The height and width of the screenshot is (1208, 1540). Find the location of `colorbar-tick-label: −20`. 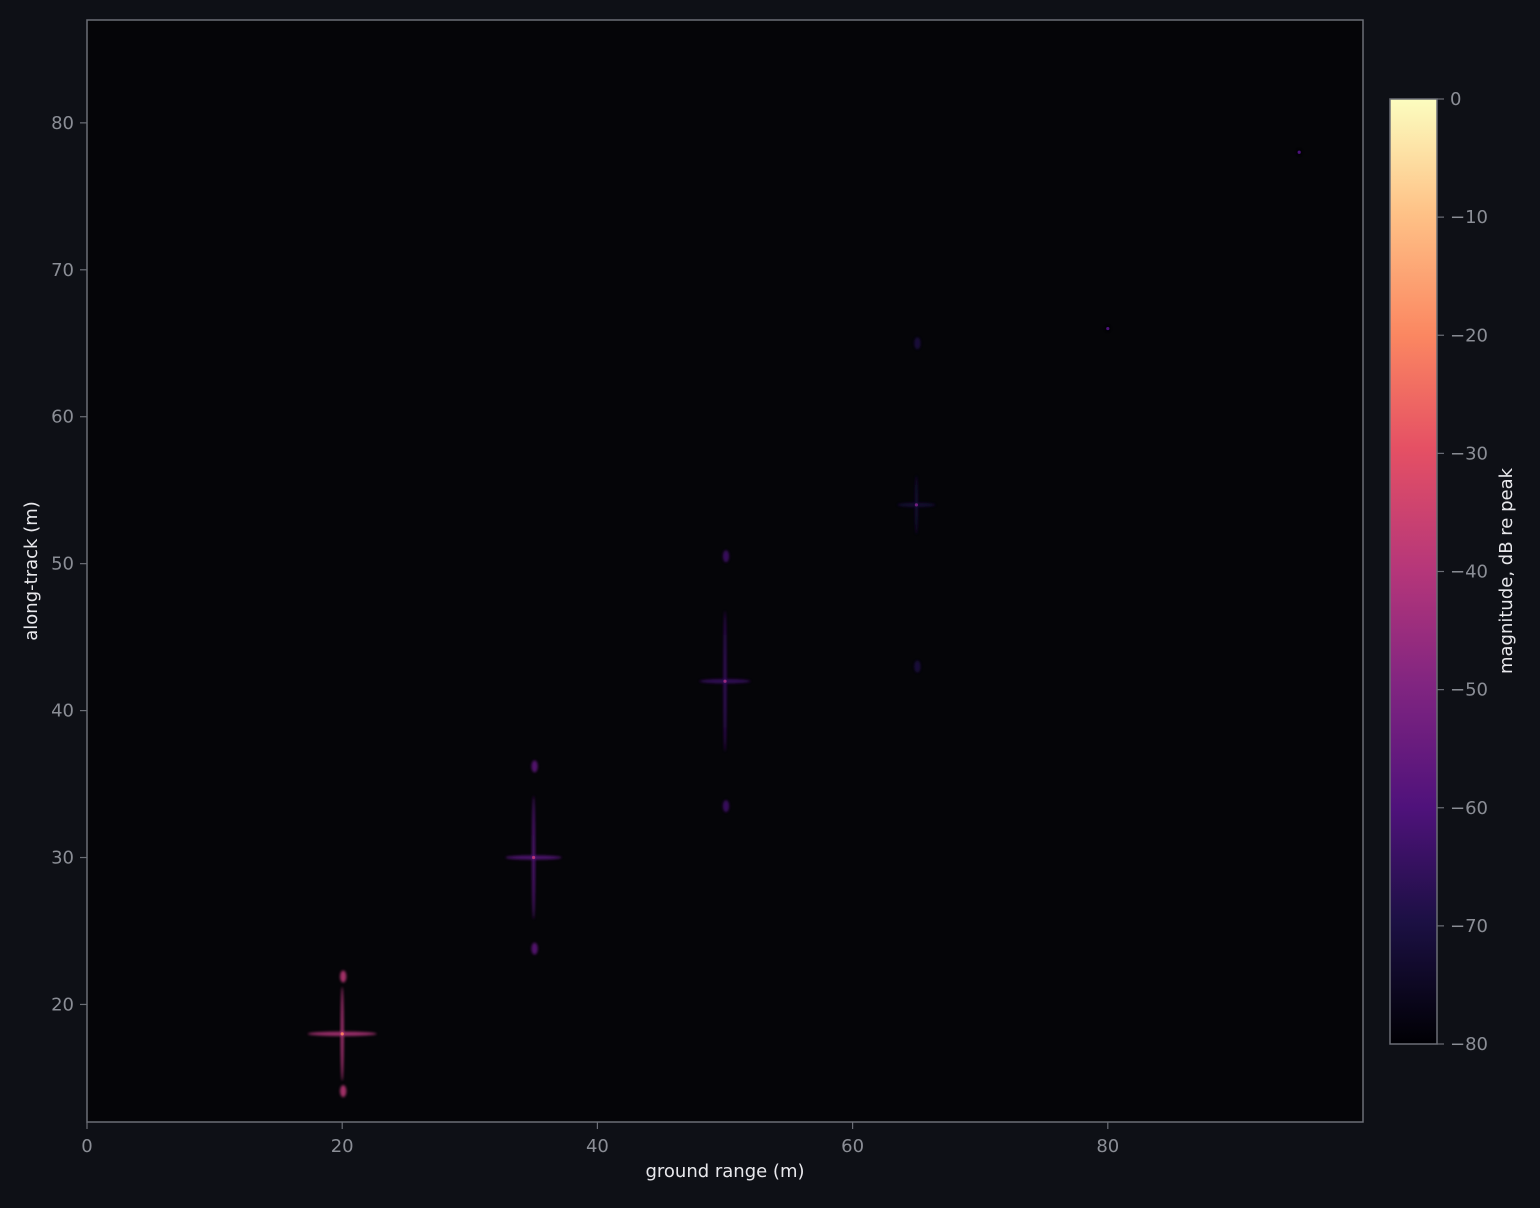

colorbar-tick-label: −20 is located at coordinates (1469, 335).